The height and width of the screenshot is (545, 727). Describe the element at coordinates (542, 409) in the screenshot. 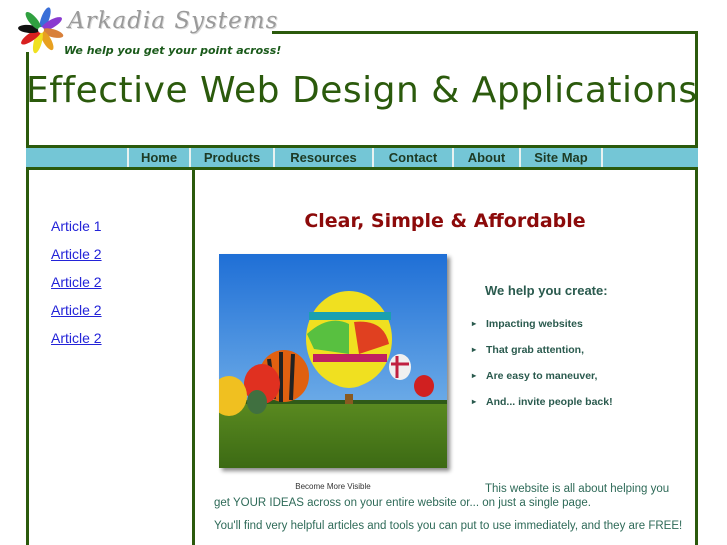

I see `list-item: ▸ And... invite people back!` at that location.